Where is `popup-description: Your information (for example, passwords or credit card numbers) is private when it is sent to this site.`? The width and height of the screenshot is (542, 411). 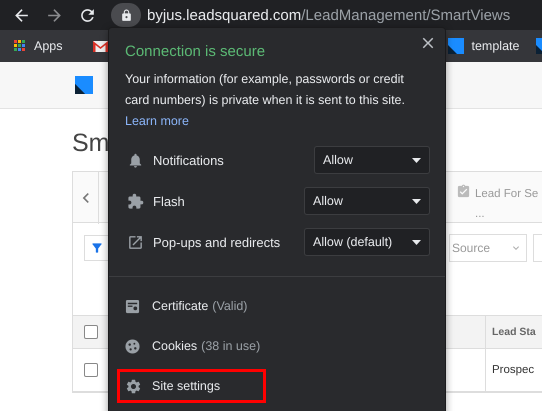
popup-description: Your information (for example, passwords or credit card numbers) is private when it is sent to this site. is located at coordinates (265, 90).